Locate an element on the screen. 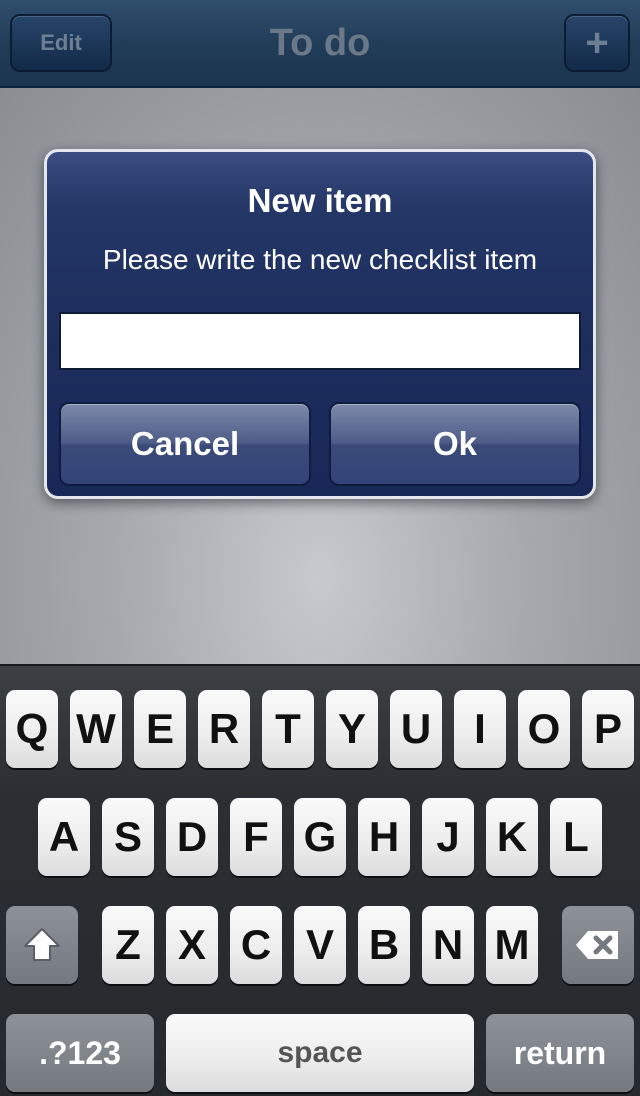 The height and width of the screenshot is (1096, 640). shift-icon is located at coordinates (42, 944).